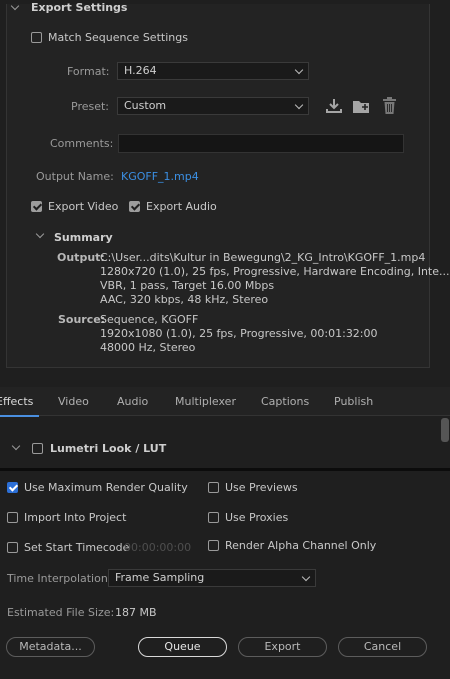  Describe the element at coordinates (83, 237) in the screenshot. I see `summary-title: Summary` at that location.